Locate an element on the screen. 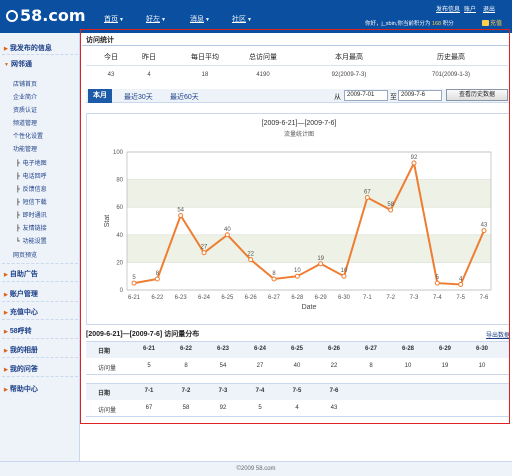 The width and height of the screenshot is (512, 476). nav-home-label: 首页 is located at coordinates (111, 19).